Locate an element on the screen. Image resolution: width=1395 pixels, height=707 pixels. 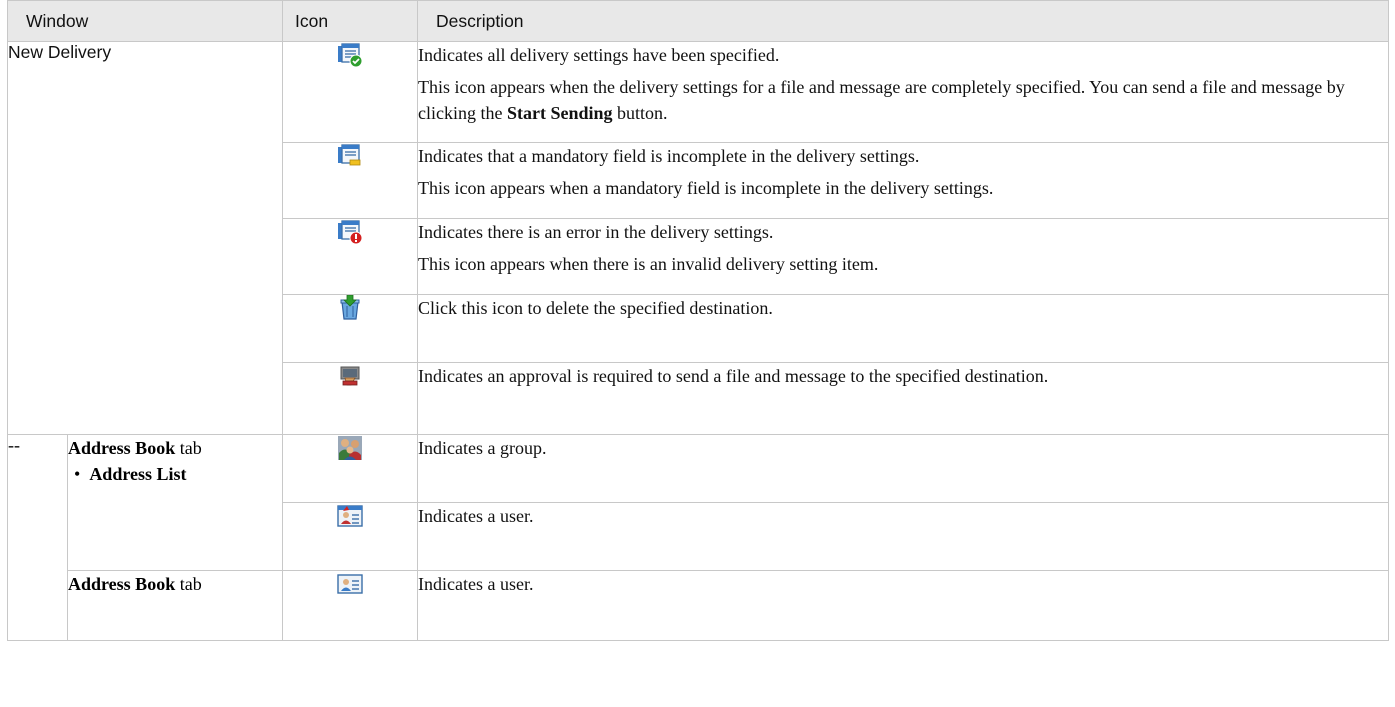
delivery-error-icon is located at coordinates (350, 232).